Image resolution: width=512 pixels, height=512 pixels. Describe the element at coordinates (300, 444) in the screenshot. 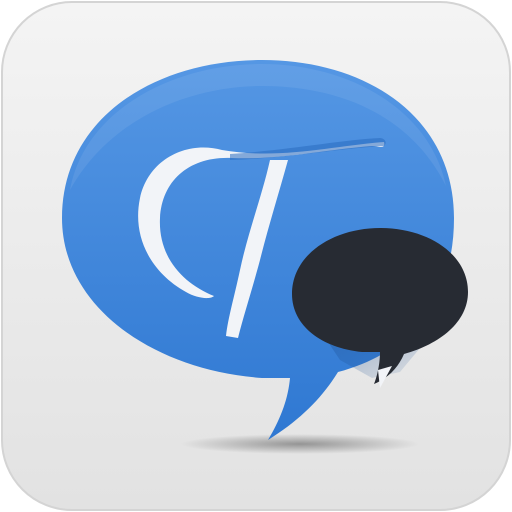

I see `floor-shadow` at that location.